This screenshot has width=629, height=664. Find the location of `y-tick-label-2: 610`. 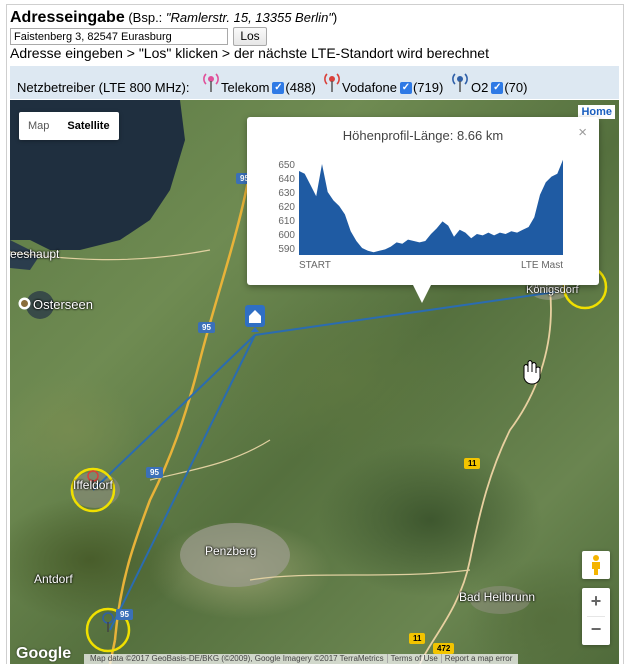

y-tick-label-2: 610 is located at coordinates (286, 221).